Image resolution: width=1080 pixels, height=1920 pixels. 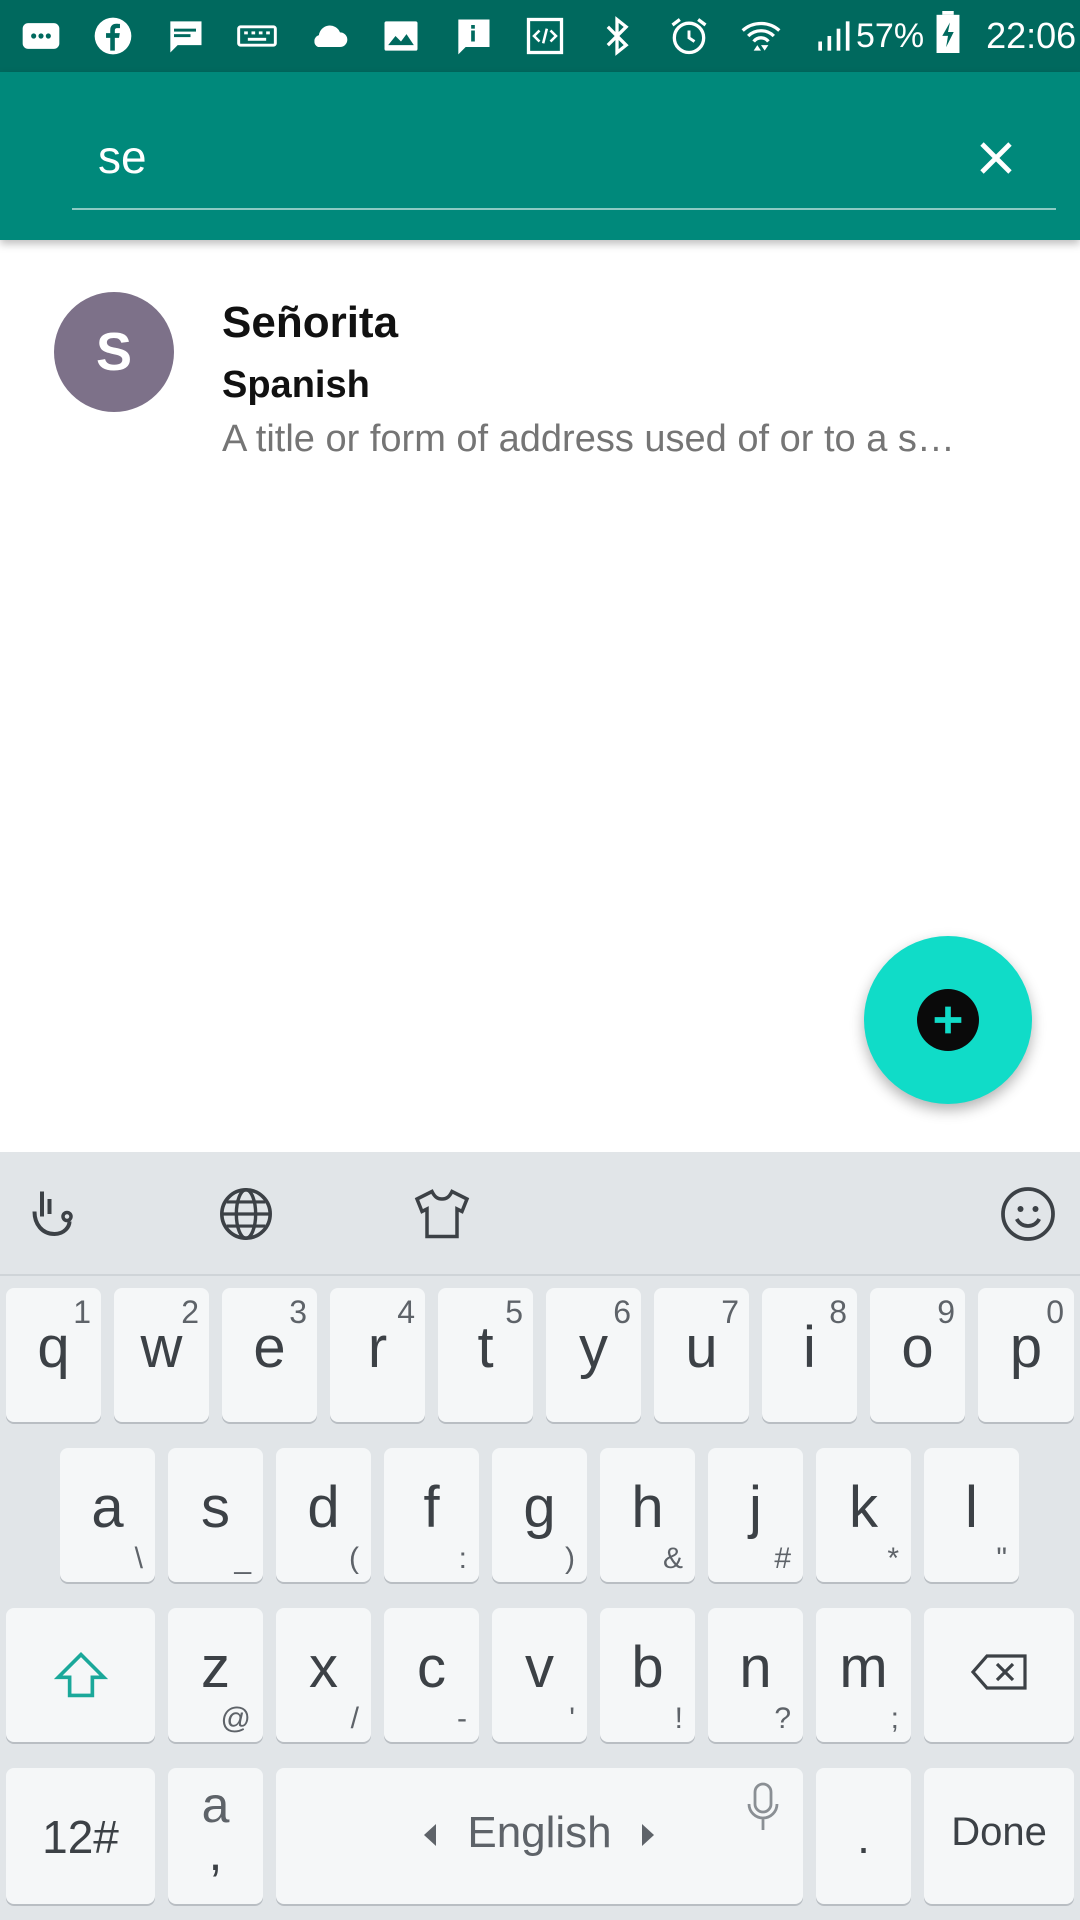 What do you see at coordinates (863, 1836) in the screenshot?
I see `period-key: .` at bounding box center [863, 1836].